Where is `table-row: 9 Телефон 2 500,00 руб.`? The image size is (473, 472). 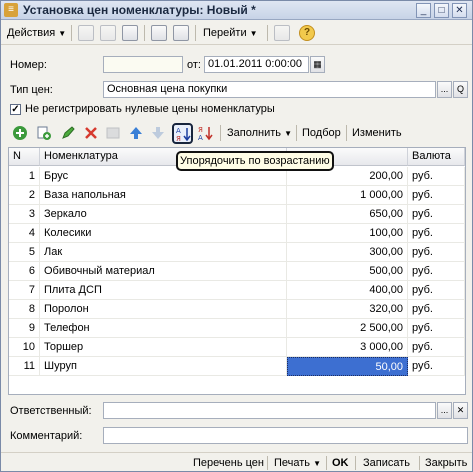 table-row: 9 Телефон 2 500,00 руб. is located at coordinates (237, 328).